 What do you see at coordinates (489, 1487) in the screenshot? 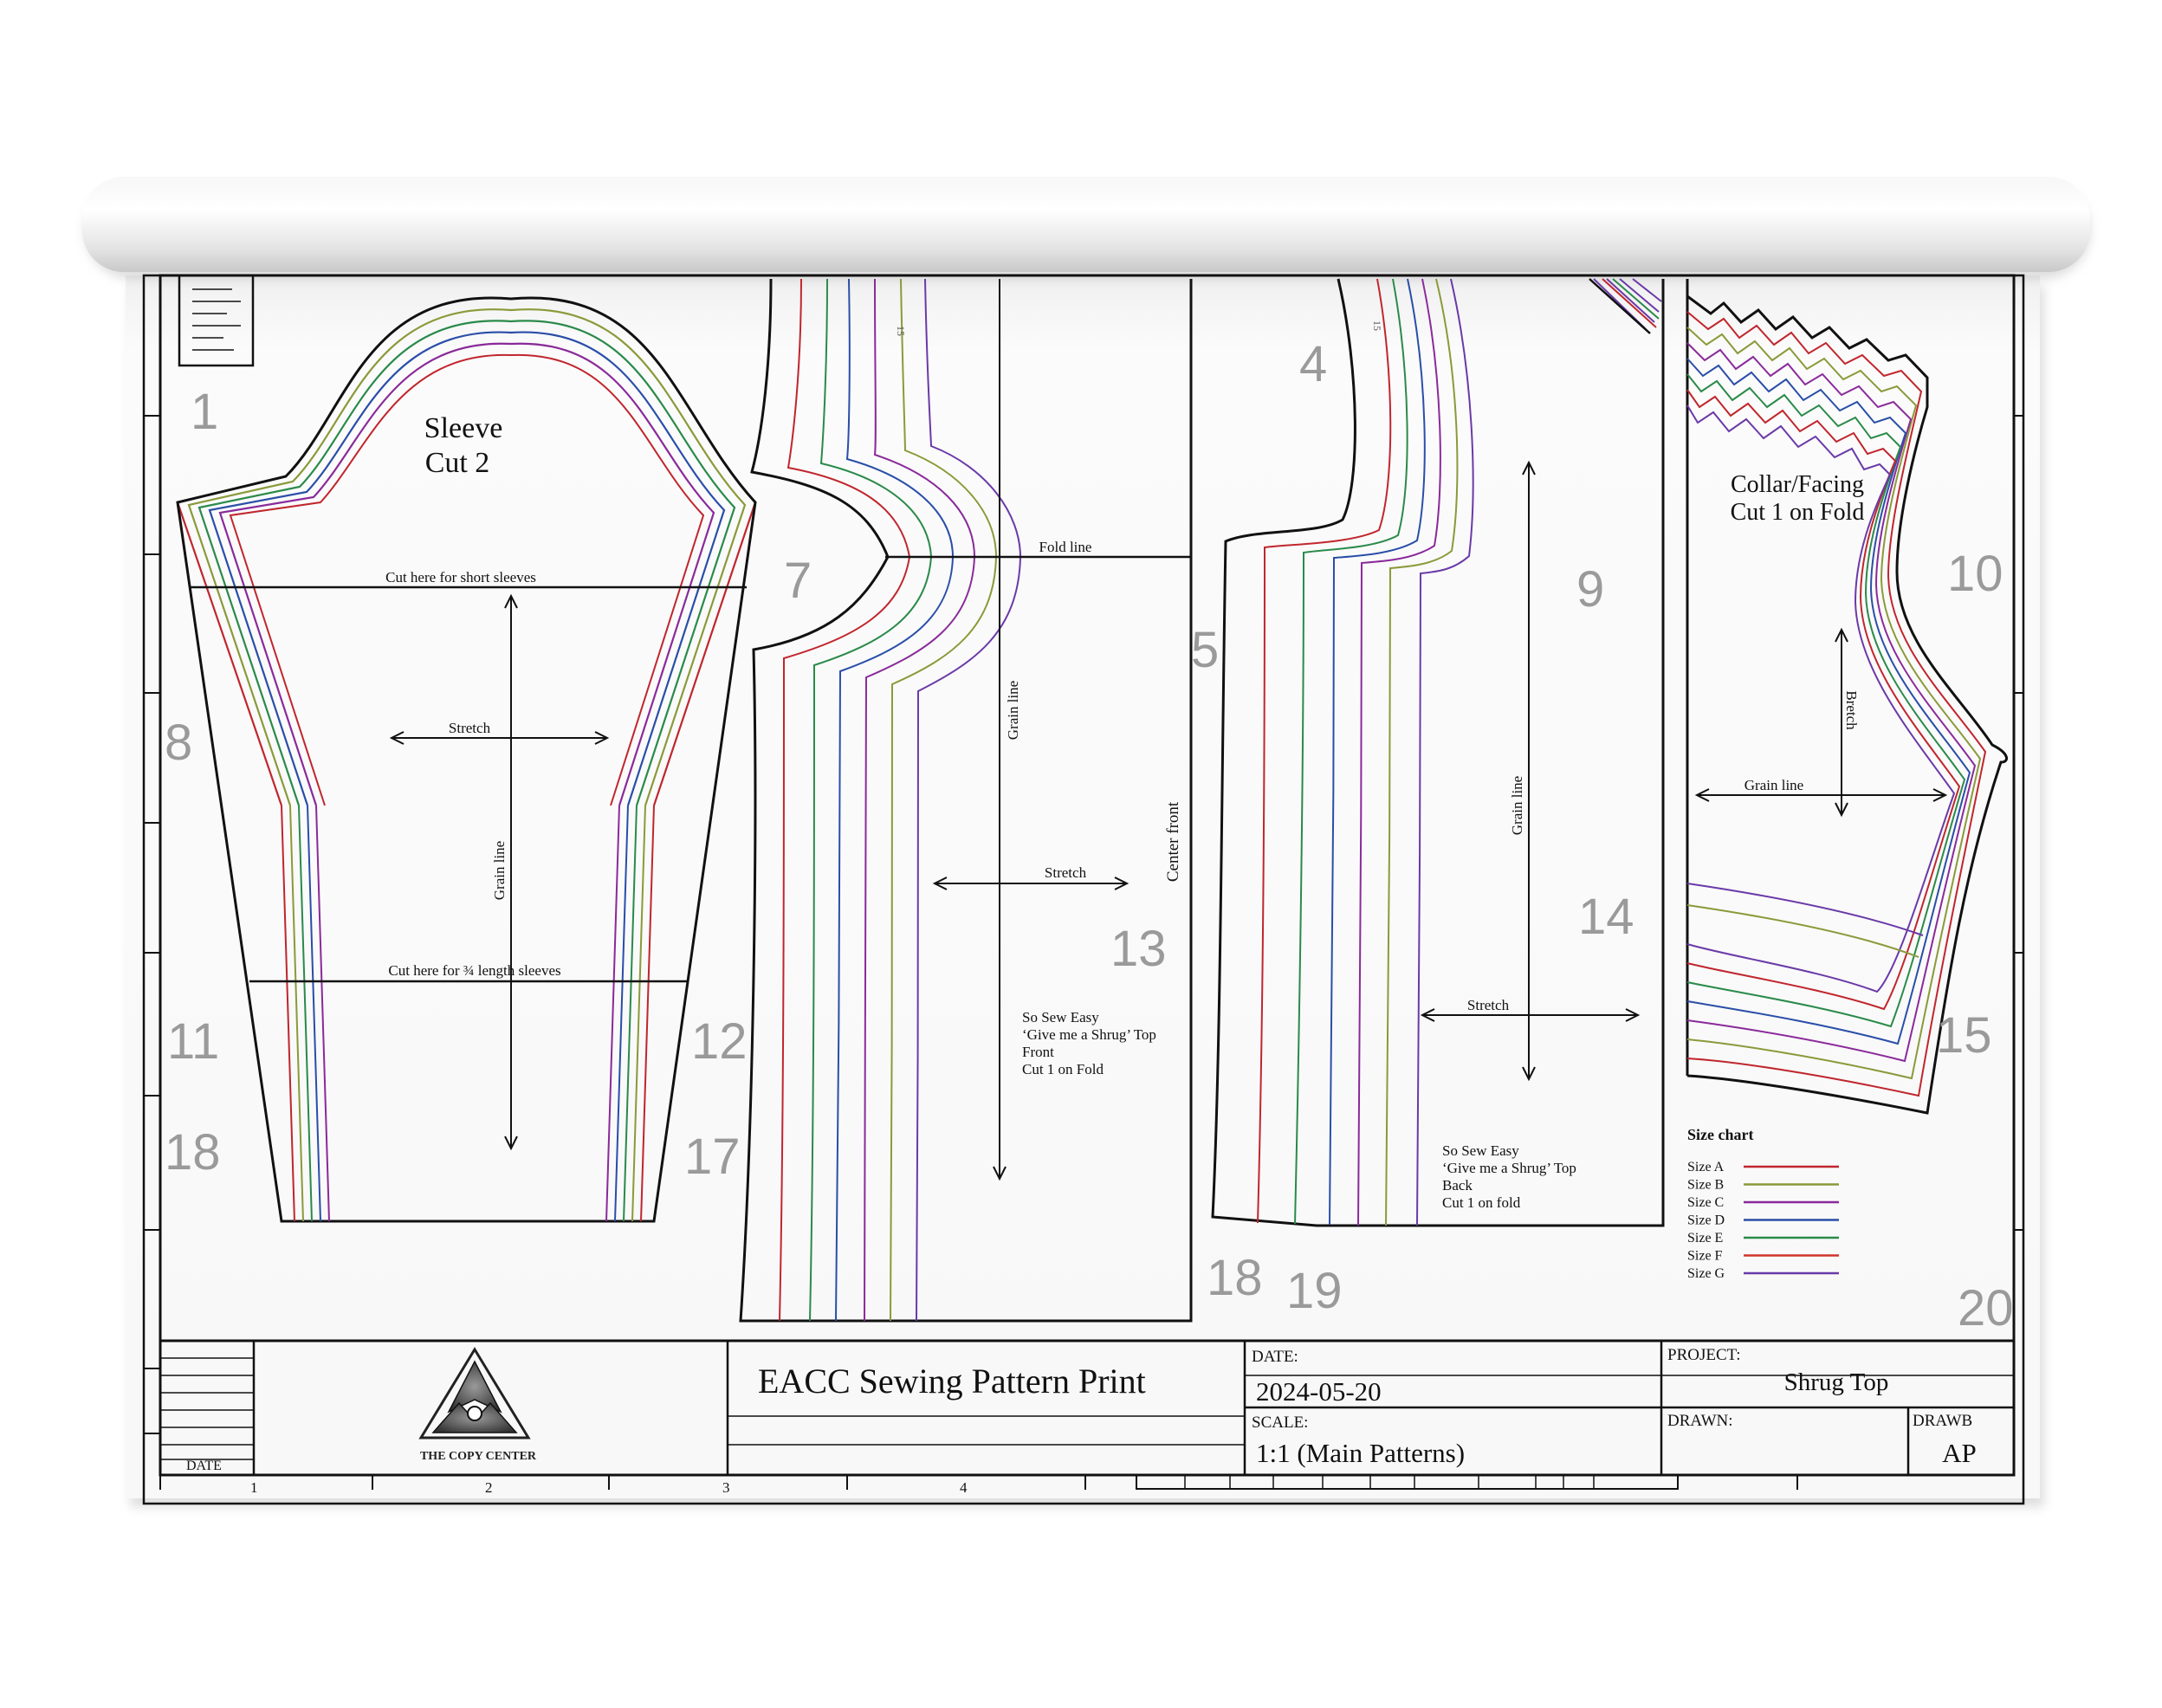
I see `ruler-number: 2` at bounding box center [489, 1487].